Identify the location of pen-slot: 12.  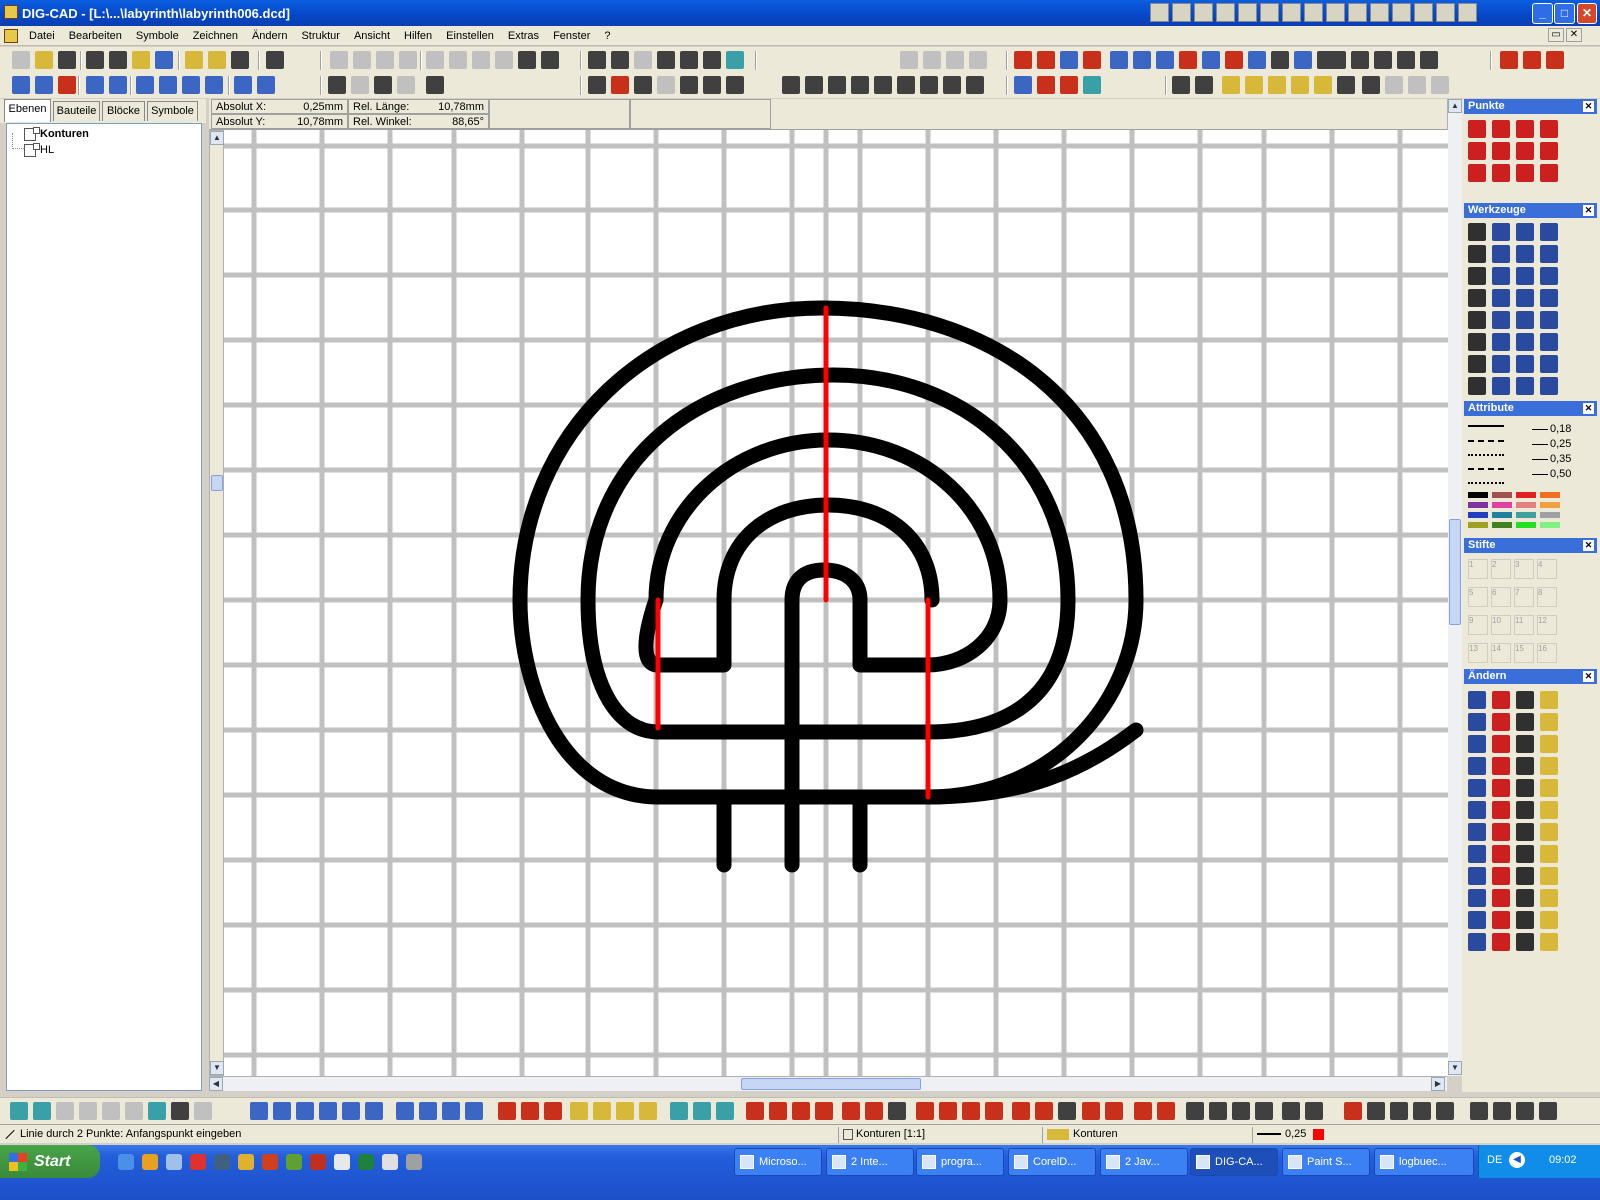
(1547, 625).